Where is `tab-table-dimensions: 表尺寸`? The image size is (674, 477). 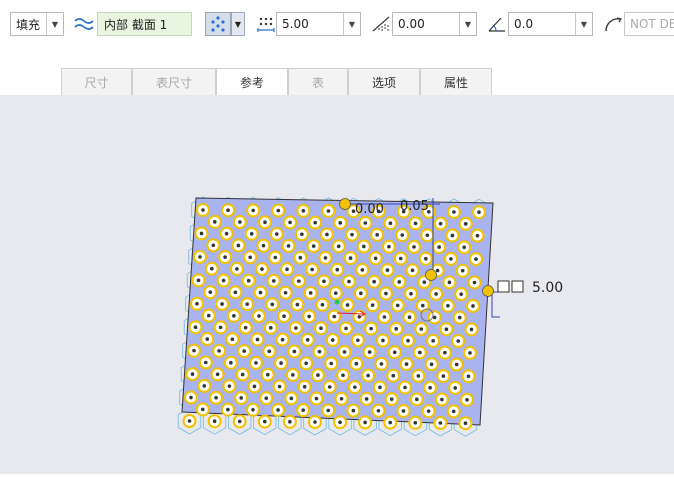 tab-table-dimensions: 表尺寸 is located at coordinates (174, 81).